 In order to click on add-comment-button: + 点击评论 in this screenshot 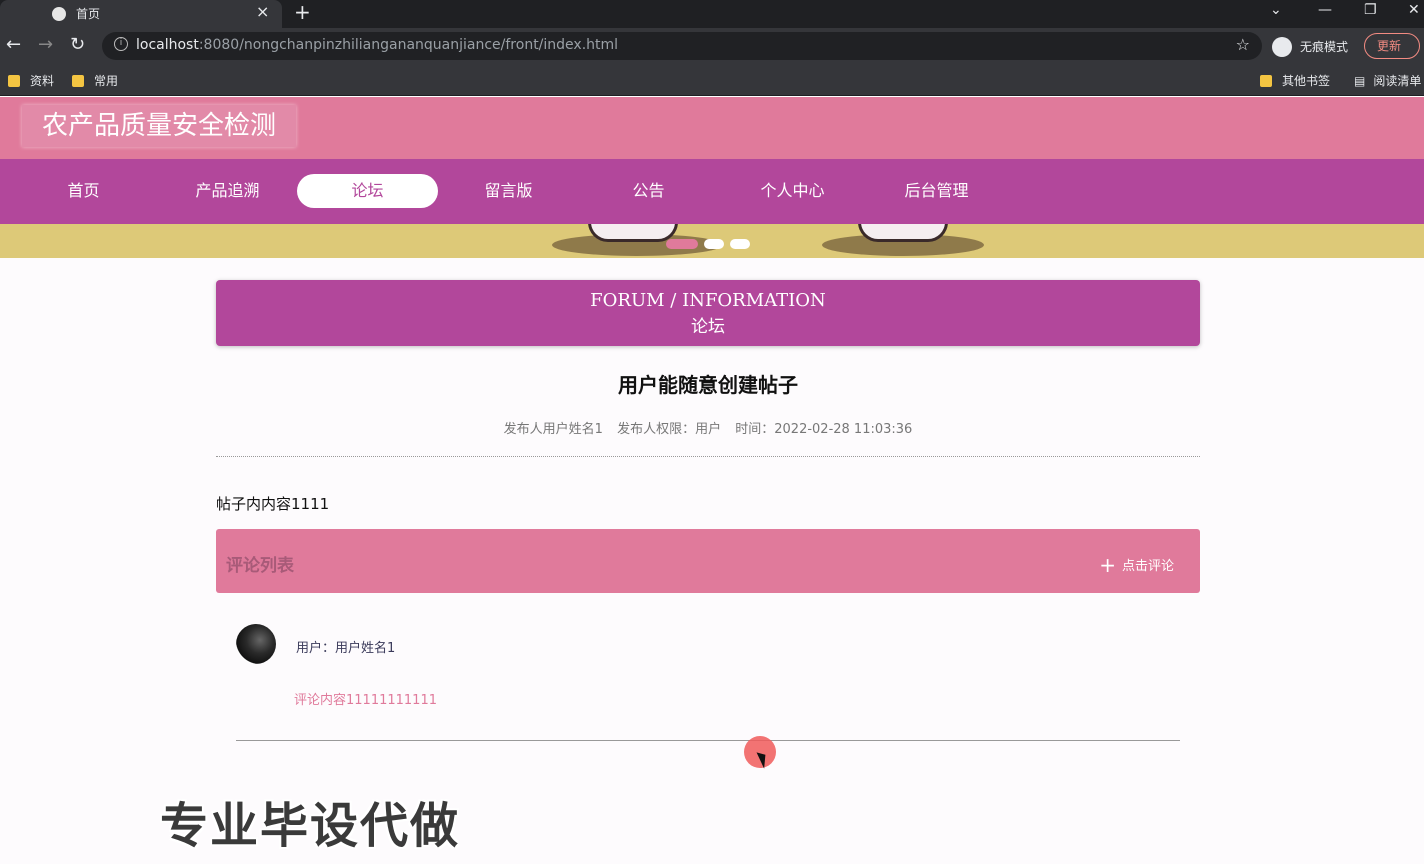, I will do `click(1136, 565)`.